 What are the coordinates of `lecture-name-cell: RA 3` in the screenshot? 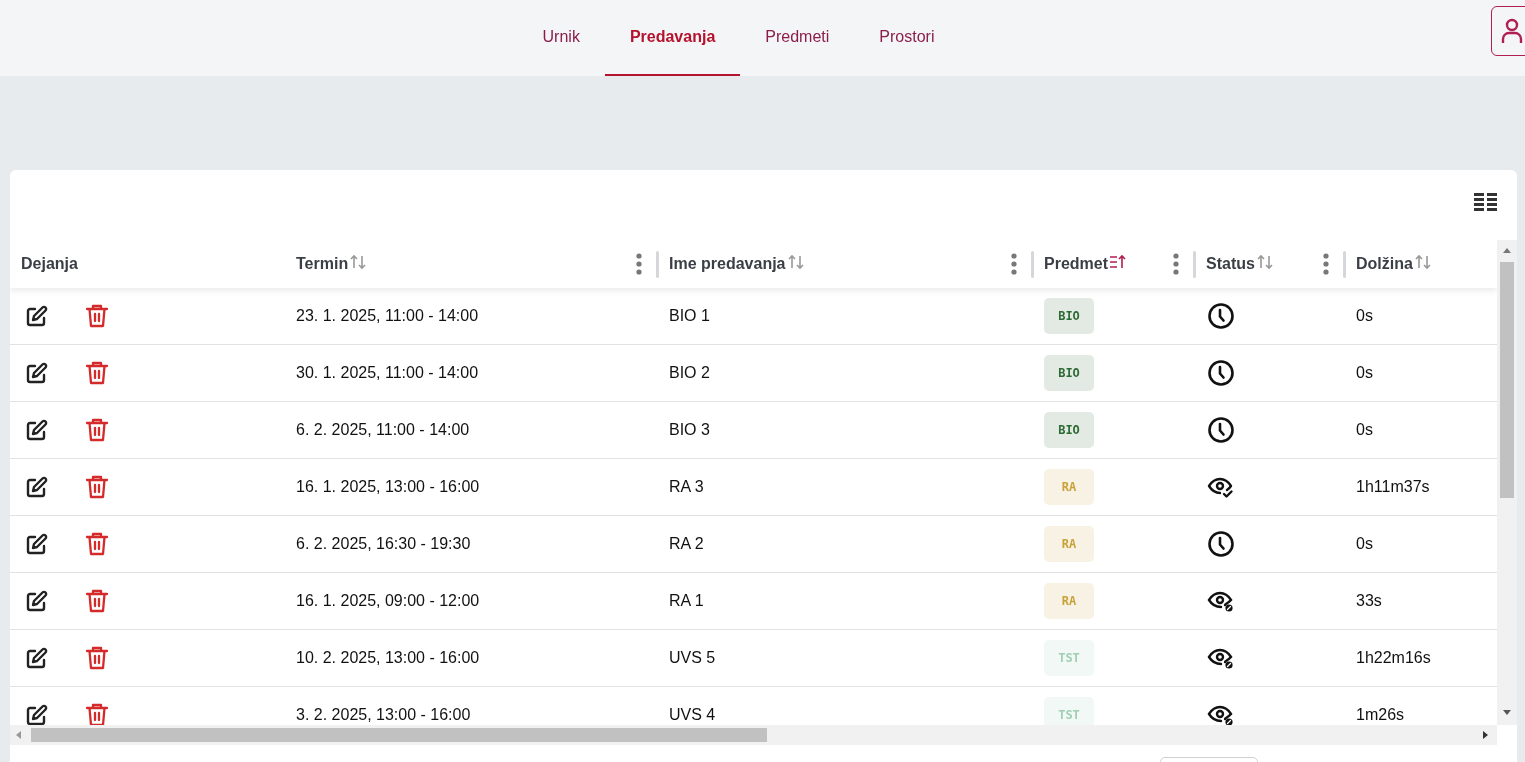 It's located at (686, 487).